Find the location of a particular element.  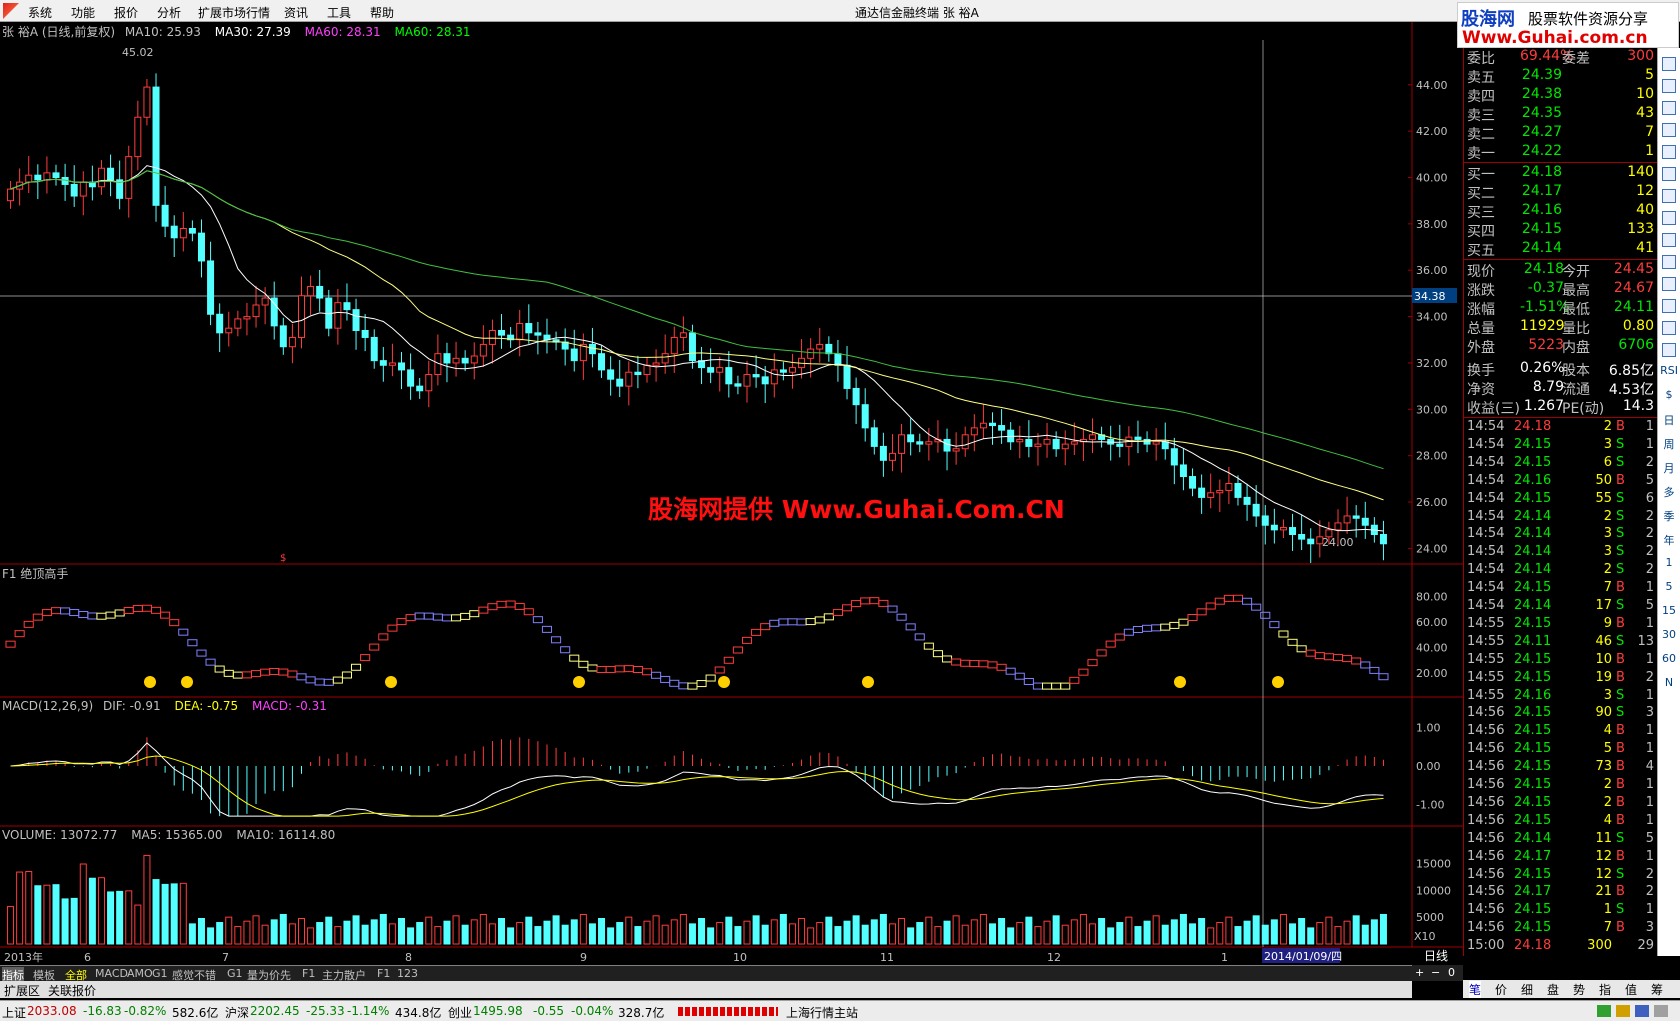

indicator-tab: 123 is located at coordinates (407, 973).